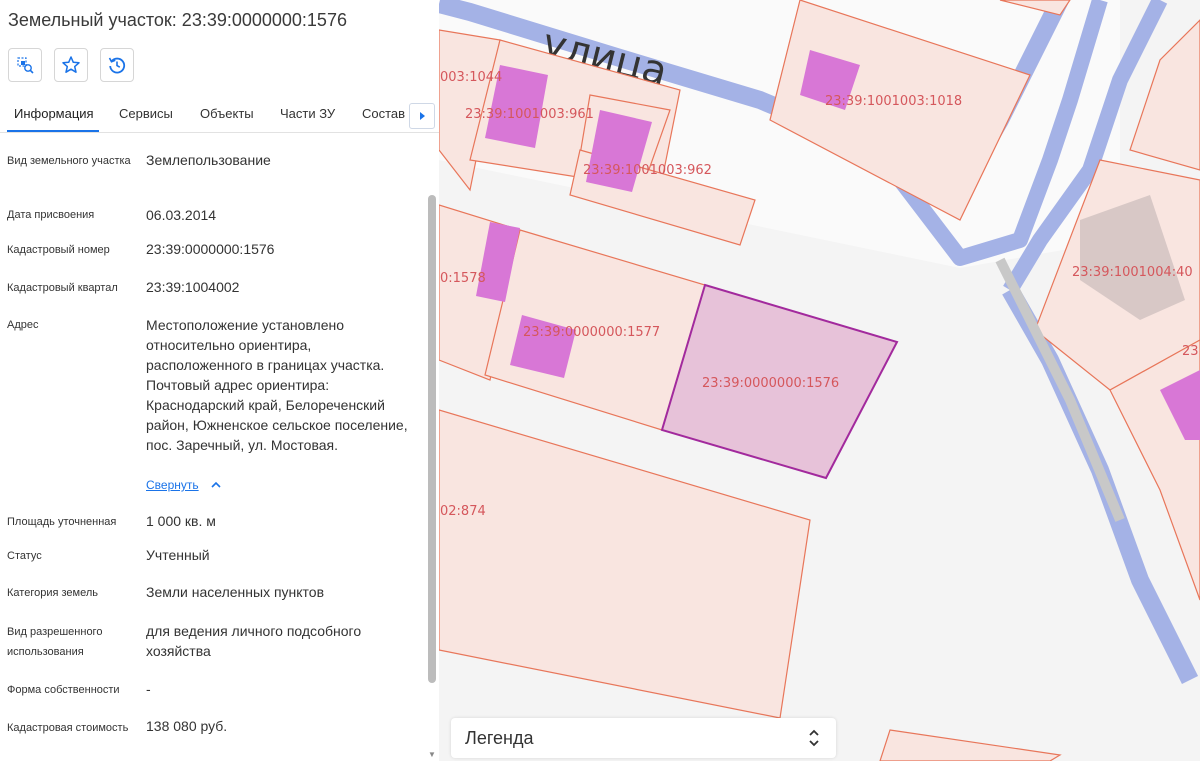 The image size is (1200, 761). I want to click on field-label-cadastral-number: Кадастровый номер, so click(58, 250).